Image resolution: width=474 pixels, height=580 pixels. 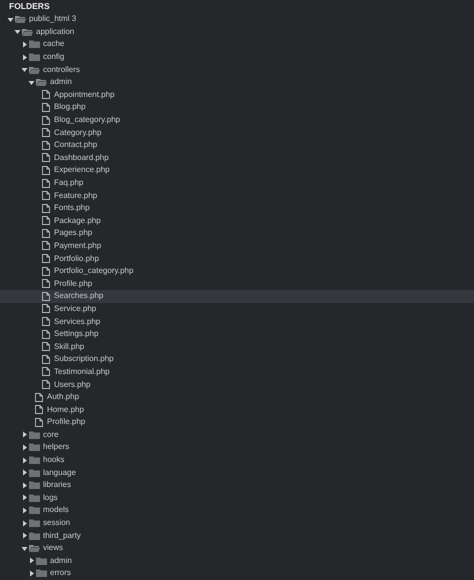 I want to click on file-name: Appointment.php, so click(x=84, y=95).